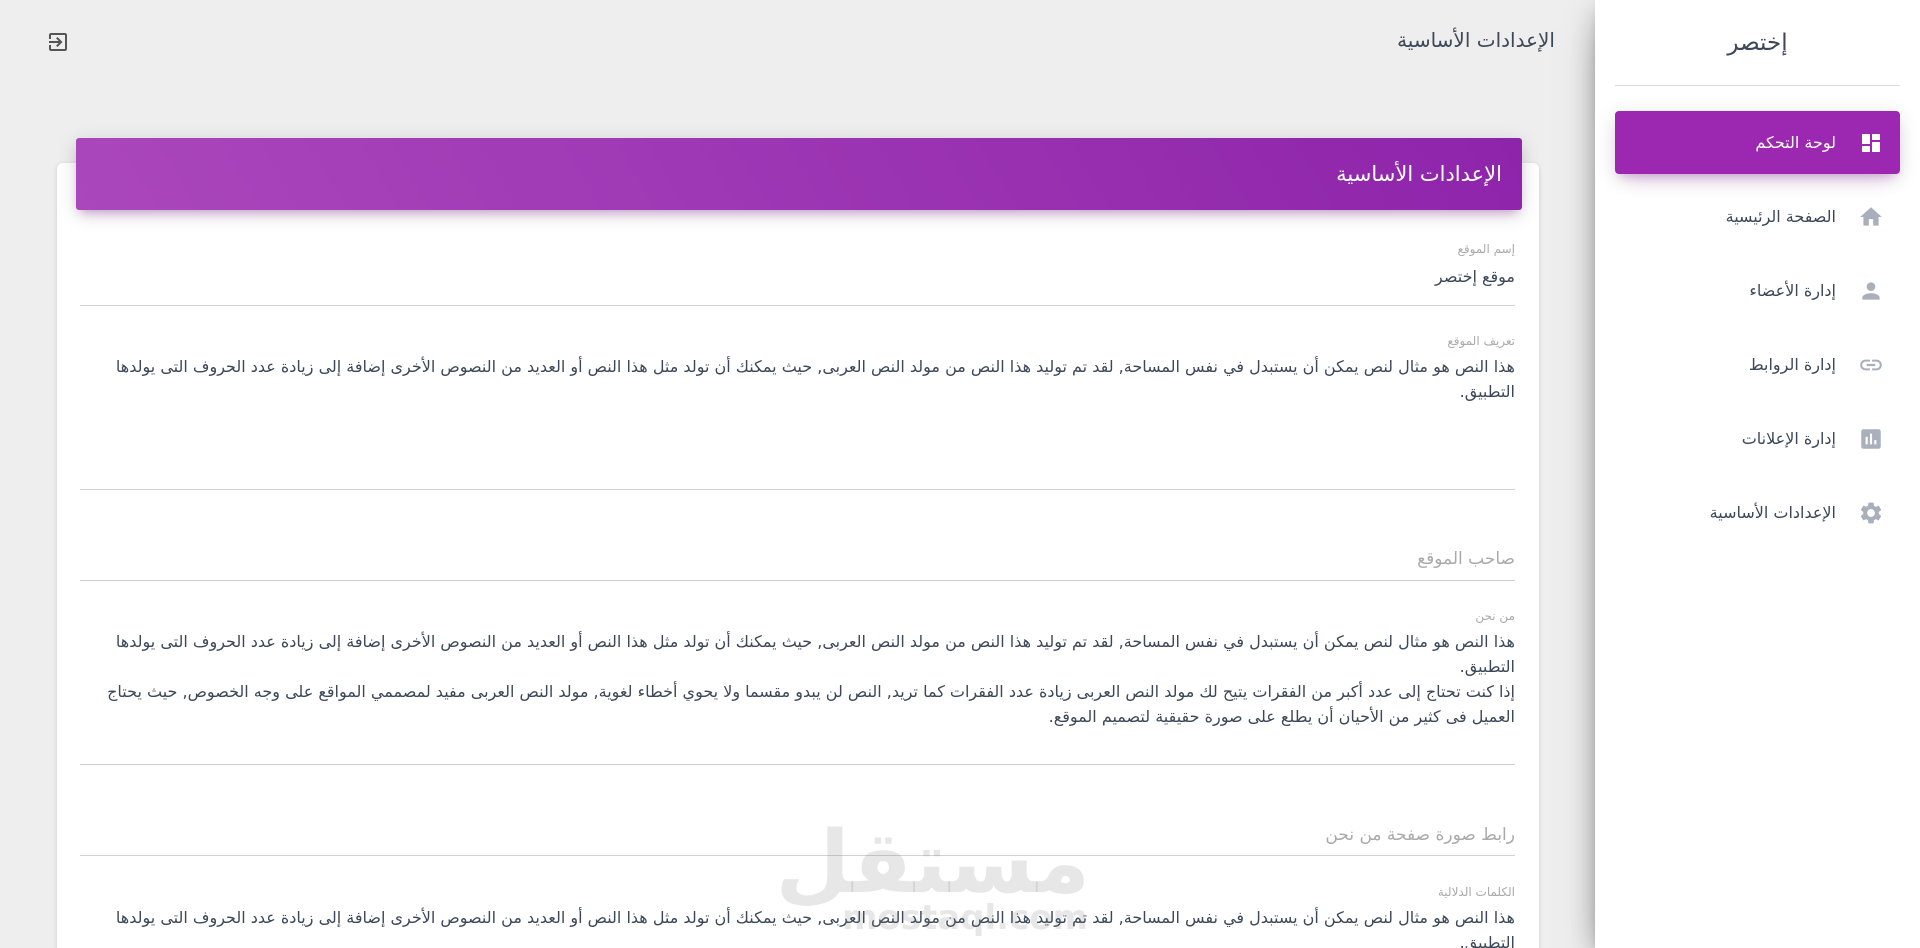 The height and width of the screenshot is (948, 1920). I want to click on sidebar-item-dashboard: لوحة التحكم, so click(1757, 142).